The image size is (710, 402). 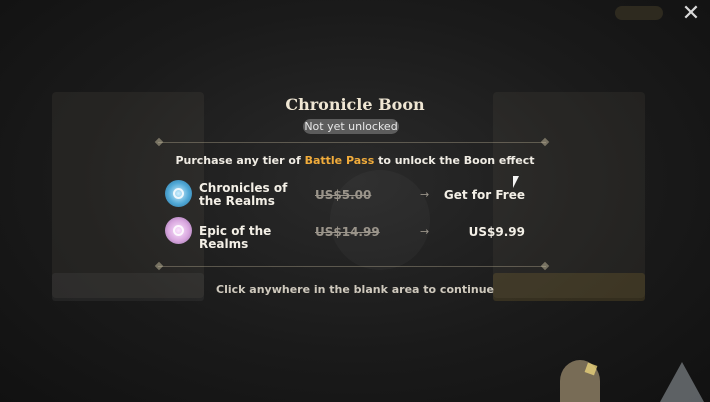 What do you see at coordinates (339, 160) in the screenshot?
I see `battle-pass-link: Battle Pass` at bounding box center [339, 160].